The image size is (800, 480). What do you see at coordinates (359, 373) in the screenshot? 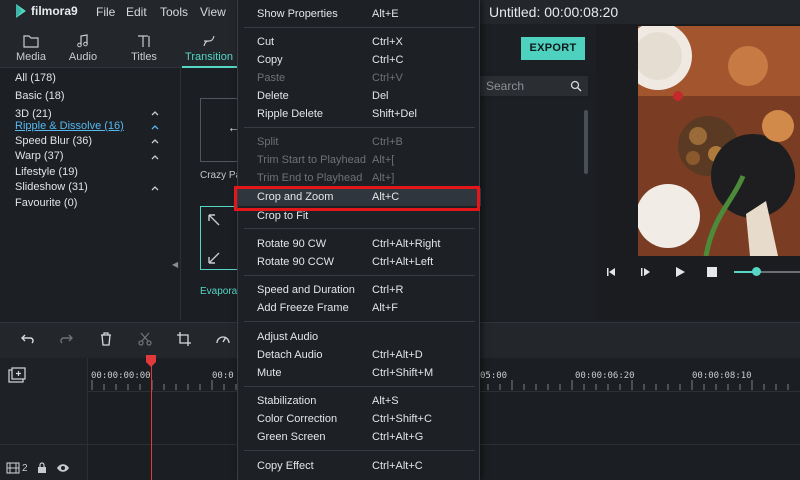
I see `menu-mute: Mute Ctrl+Shift+M` at bounding box center [359, 373].